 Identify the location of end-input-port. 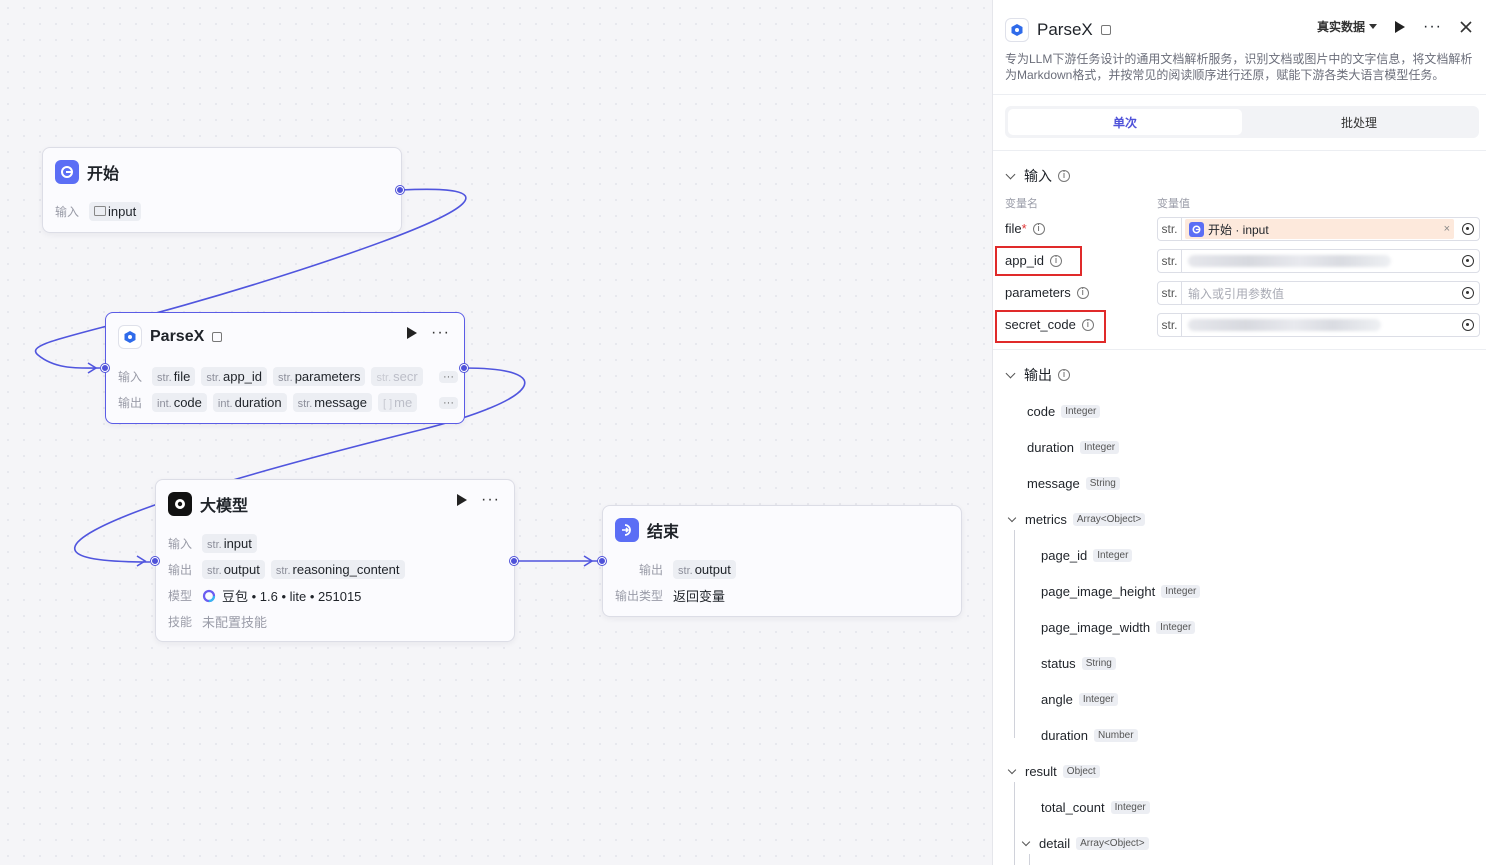
(602, 561).